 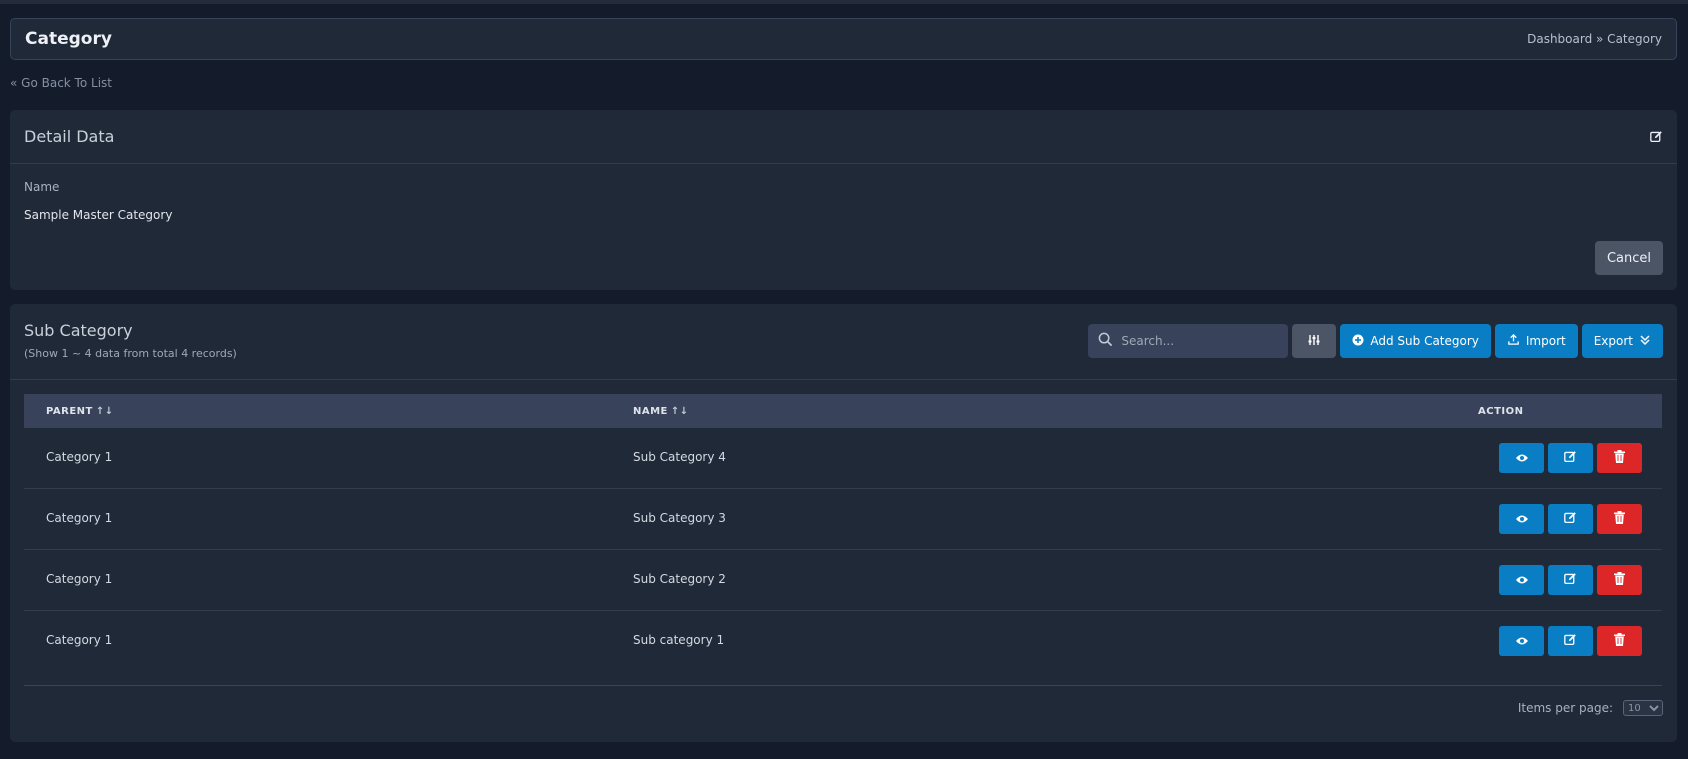 What do you see at coordinates (1594, 39) in the screenshot?
I see `breadcrumb: Dashboard » Category` at bounding box center [1594, 39].